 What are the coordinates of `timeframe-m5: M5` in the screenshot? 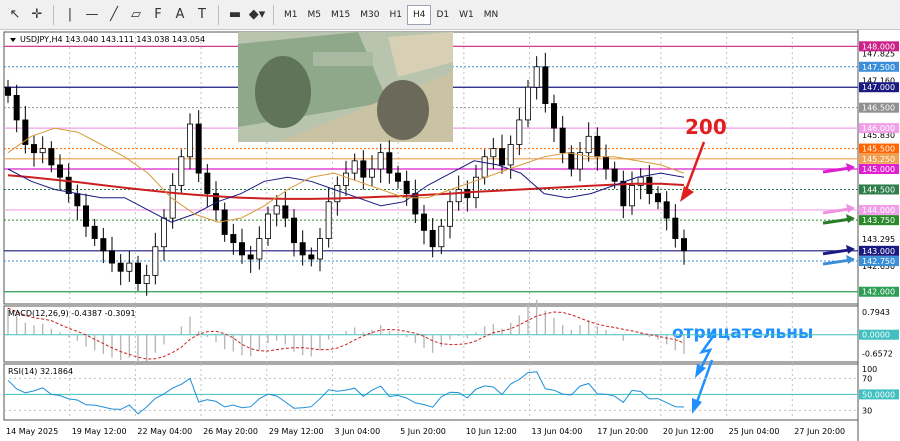 It's located at (315, 15).